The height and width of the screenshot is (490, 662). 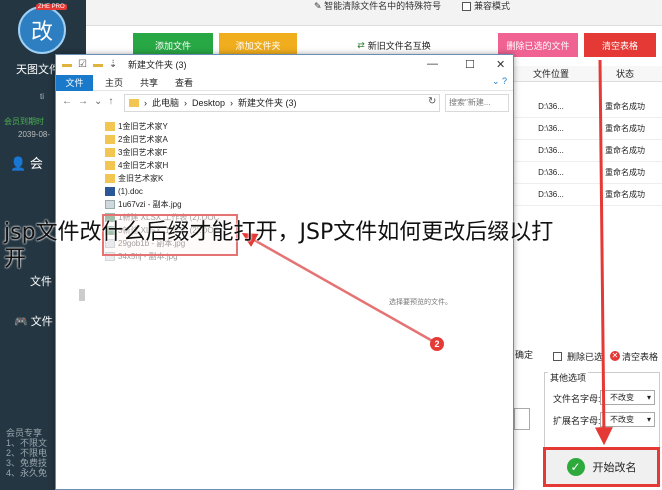 What do you see at coordinates (110, 204) in the screenshot?
I see `image-file-icon` at bounding box center [110, 204].